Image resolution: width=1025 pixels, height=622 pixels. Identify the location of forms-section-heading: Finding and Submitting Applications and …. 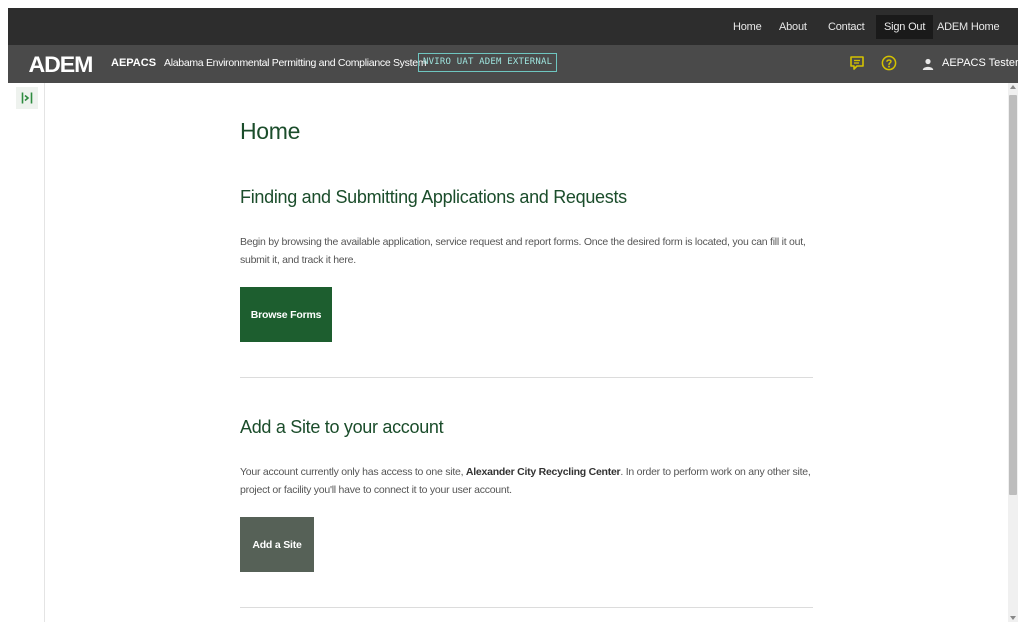
(433, 197).